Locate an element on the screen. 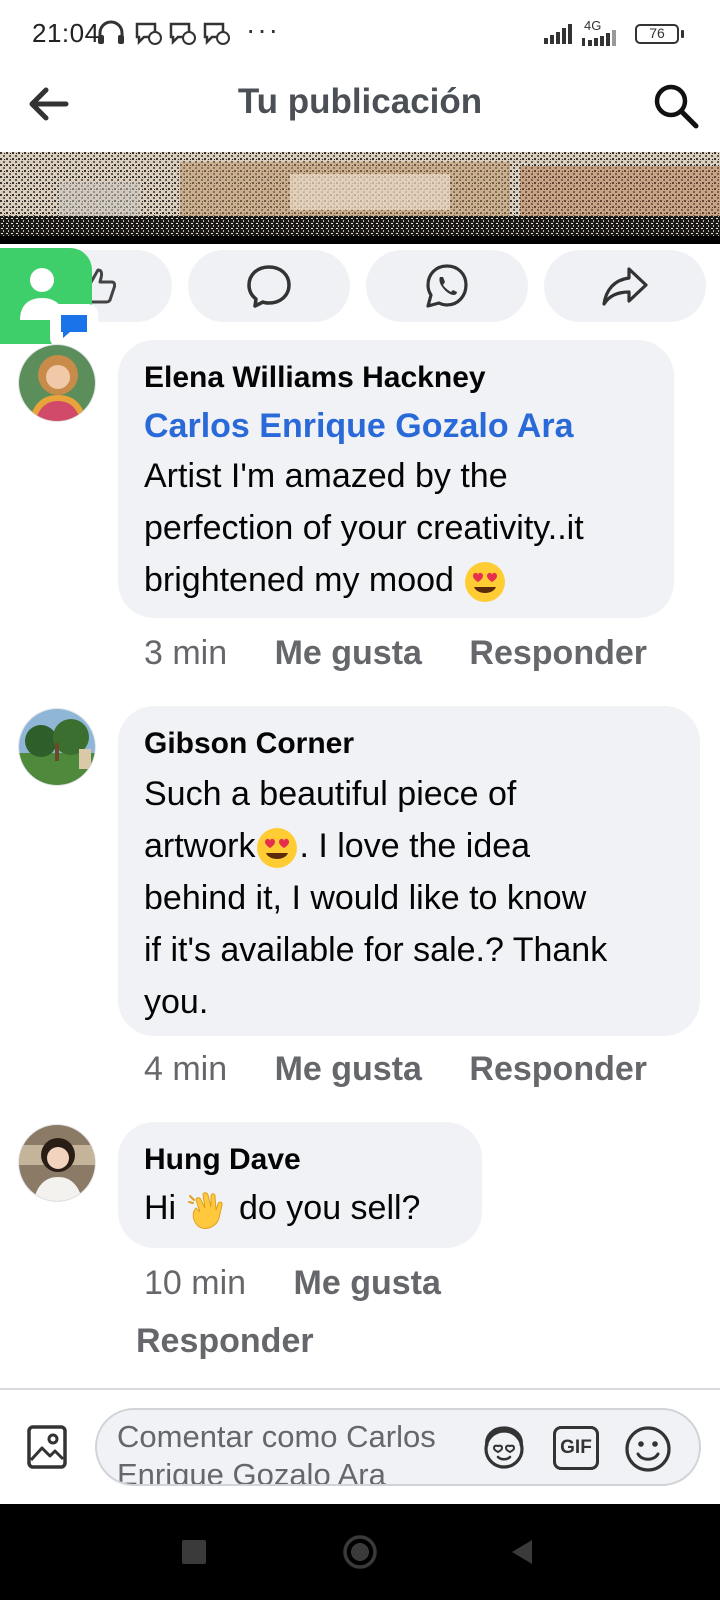  comment-line: if it's available for sale.? Thank is located at coordinates (376, 950).